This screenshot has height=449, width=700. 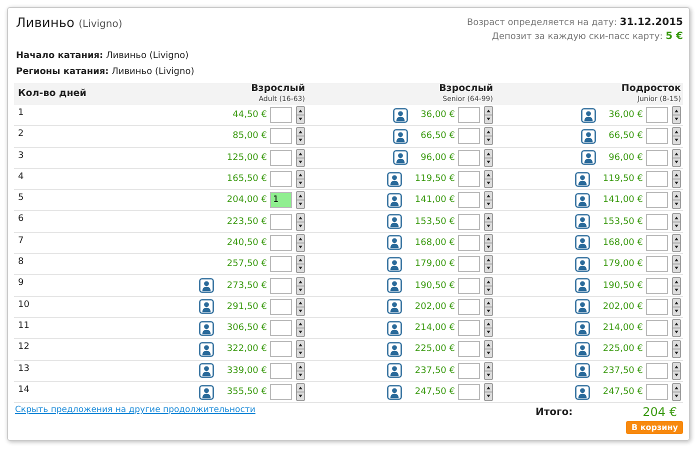 I want to click on price-text: 306,50 €, so click(x=246, y=328).